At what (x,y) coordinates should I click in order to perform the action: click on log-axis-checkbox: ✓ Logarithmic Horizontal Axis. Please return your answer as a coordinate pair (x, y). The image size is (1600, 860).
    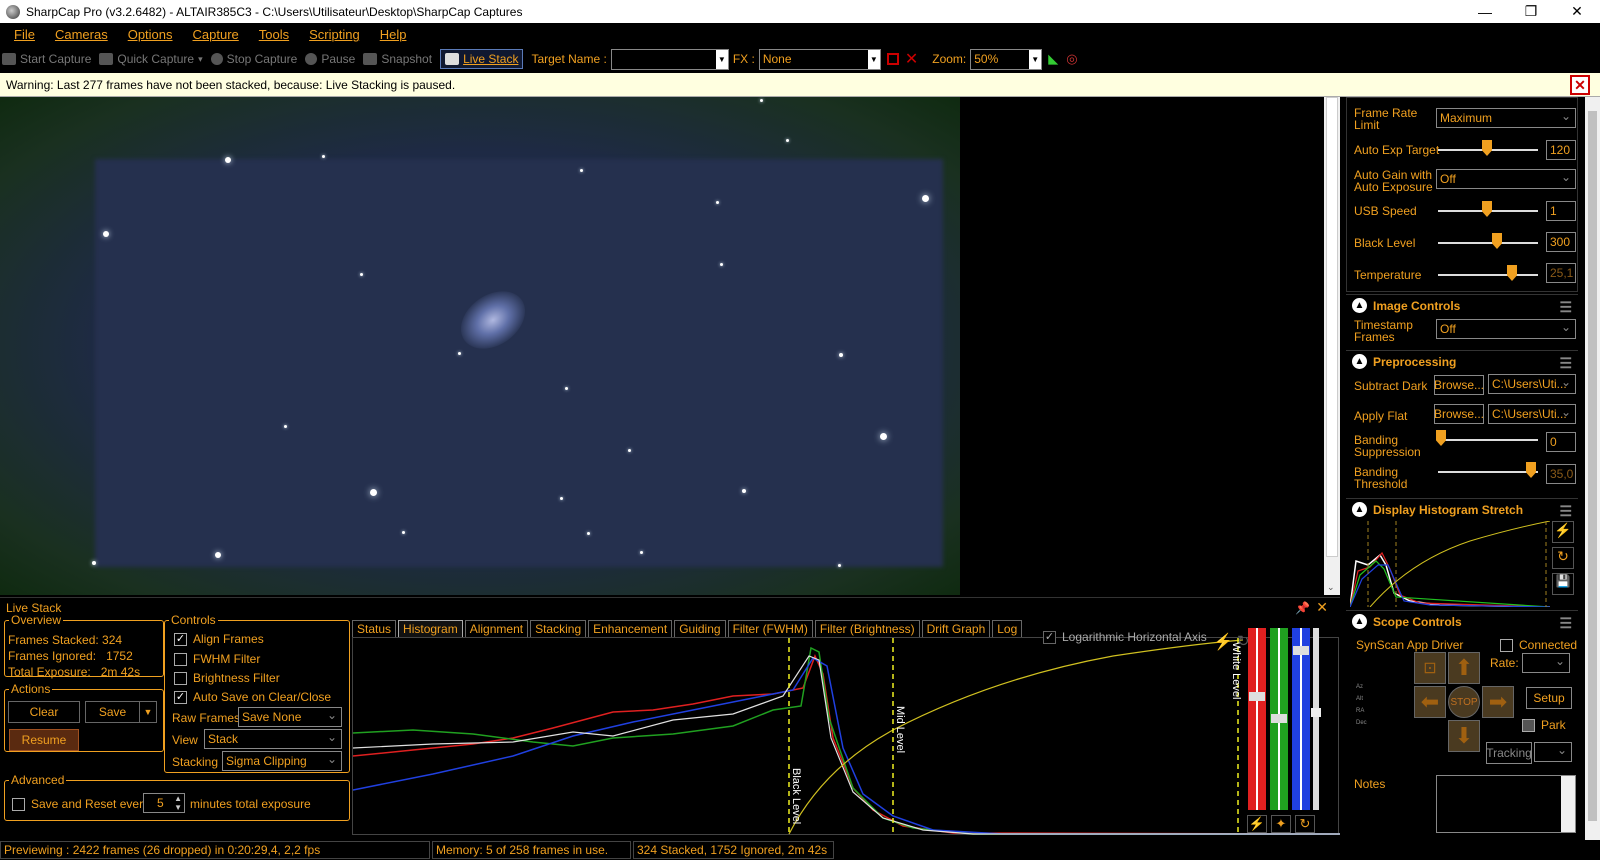
    Looking at the image, I should click on (1125, 637).